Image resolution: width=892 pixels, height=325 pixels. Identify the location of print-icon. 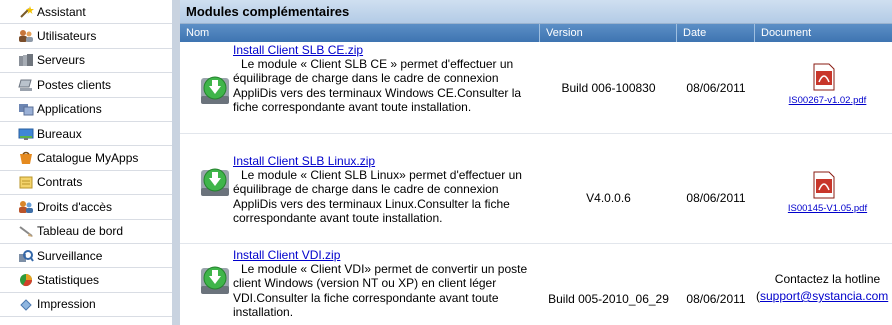
(26, 304).